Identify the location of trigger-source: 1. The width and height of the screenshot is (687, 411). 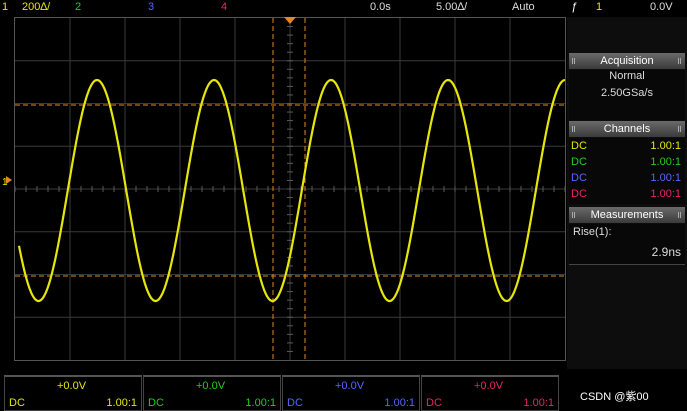
(599, 7).